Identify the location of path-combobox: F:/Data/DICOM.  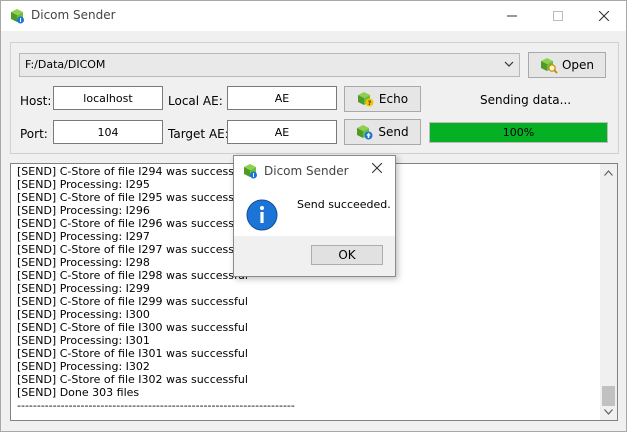
(269, 65).